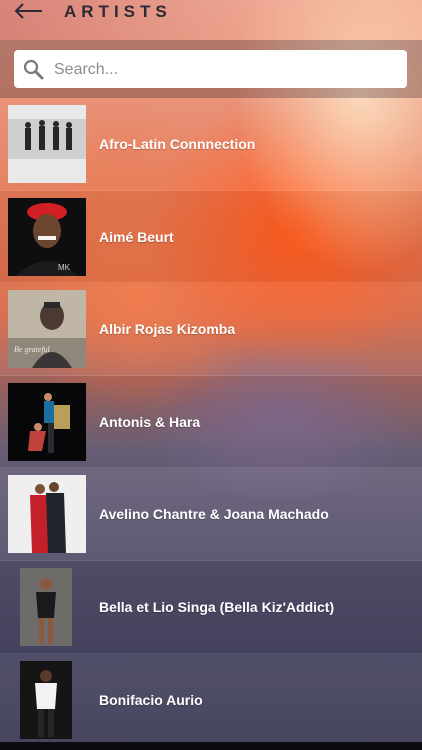 This screenshot has width=422, height=750. Describe the element at coordinates (32, 349) in the screenshot. I see `svg-text: Be grateful` at that location.